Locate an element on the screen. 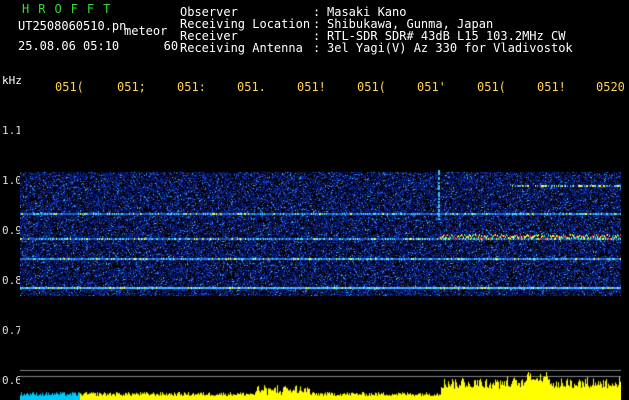 This screenshot has height=400, width=629. time-label: 051. is located at coordinates (251, 87).